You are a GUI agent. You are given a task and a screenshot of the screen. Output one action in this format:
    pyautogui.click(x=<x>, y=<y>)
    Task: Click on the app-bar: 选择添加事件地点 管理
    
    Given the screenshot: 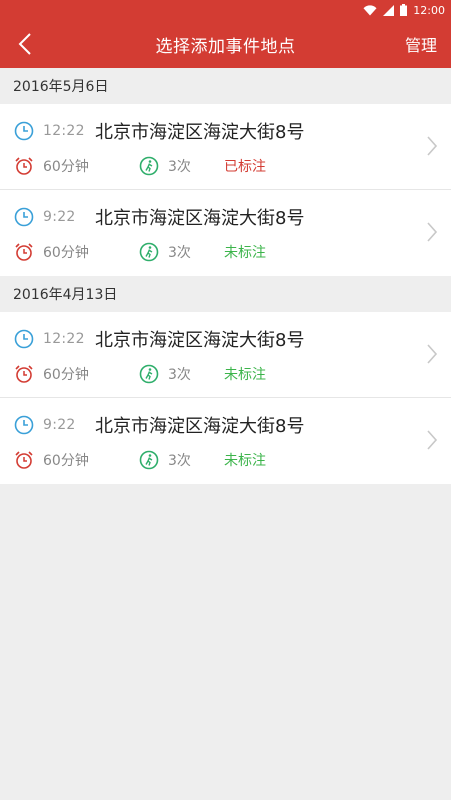 What is the action you would take?
    pyautogui.click(x=225, y=44)
    